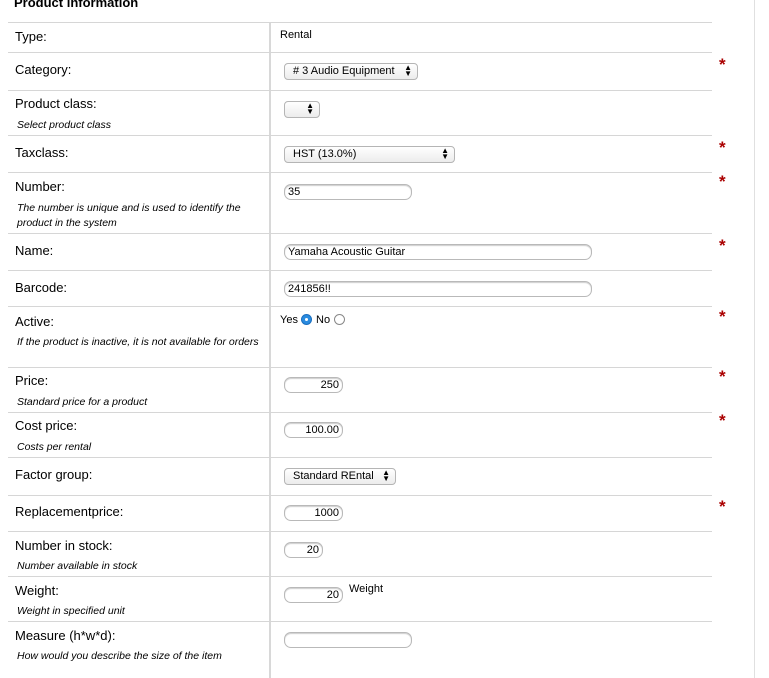  I want to click on type-value: Rental, so click(296, 35).